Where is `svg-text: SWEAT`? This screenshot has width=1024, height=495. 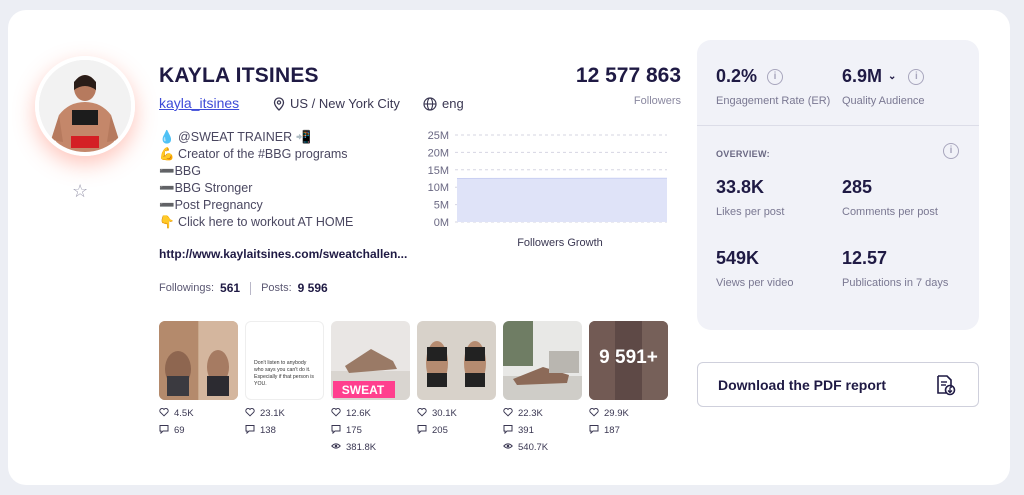 svg-text: SWEAT is located at coordinates (363, 390).